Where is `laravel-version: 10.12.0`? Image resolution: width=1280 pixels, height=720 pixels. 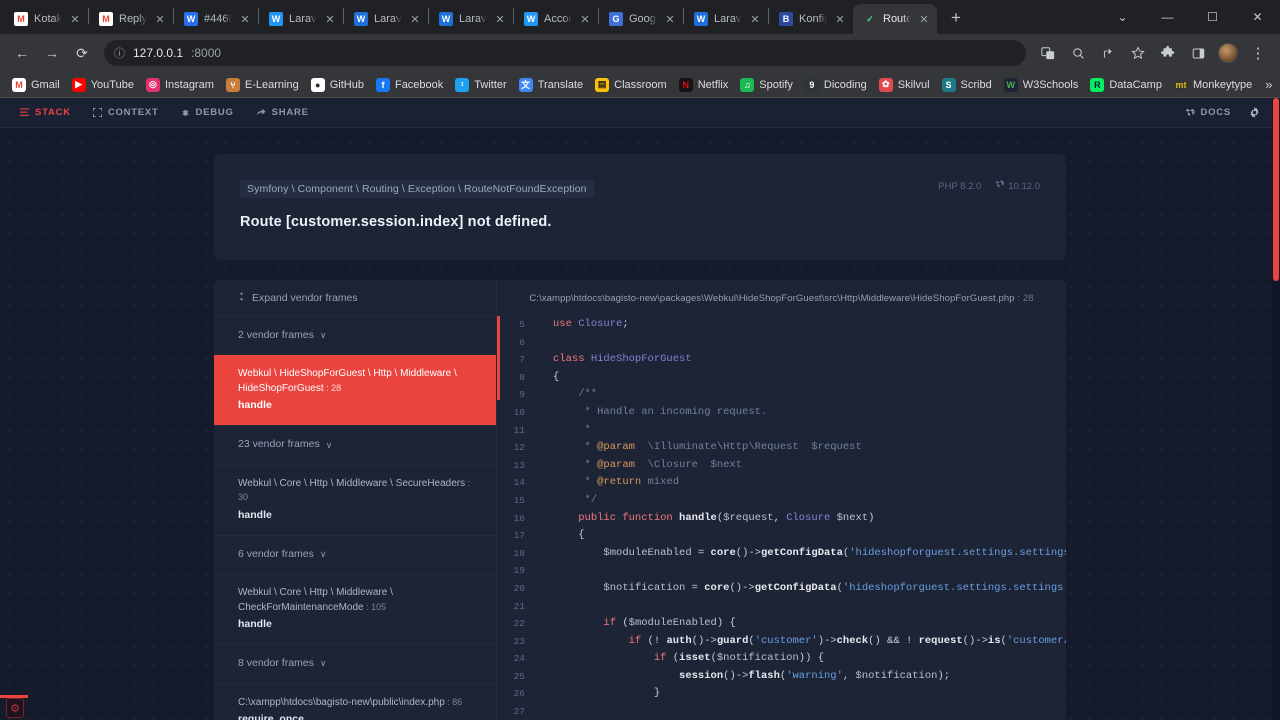 laravel-version: 10.12.0 is located at coordinates (1024, 186).